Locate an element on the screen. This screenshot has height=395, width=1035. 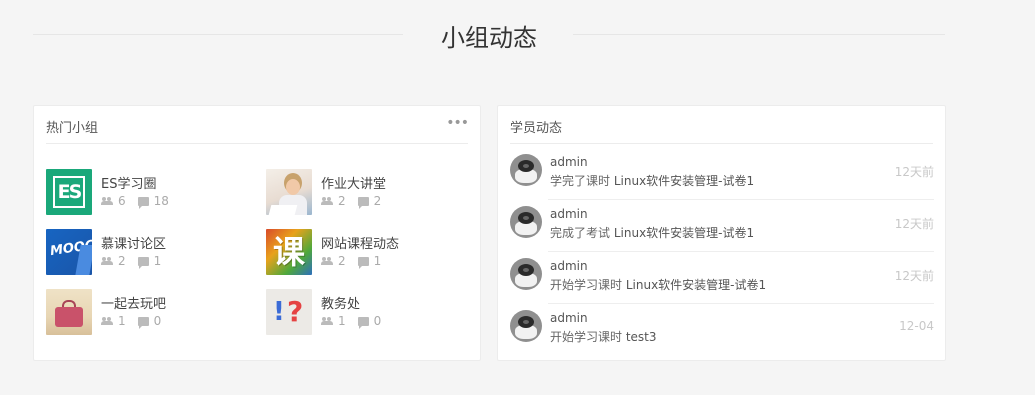
activity-description: 开始学习课时 Linux软件安装管理-试卷1 is located at coordinates (658, 284).